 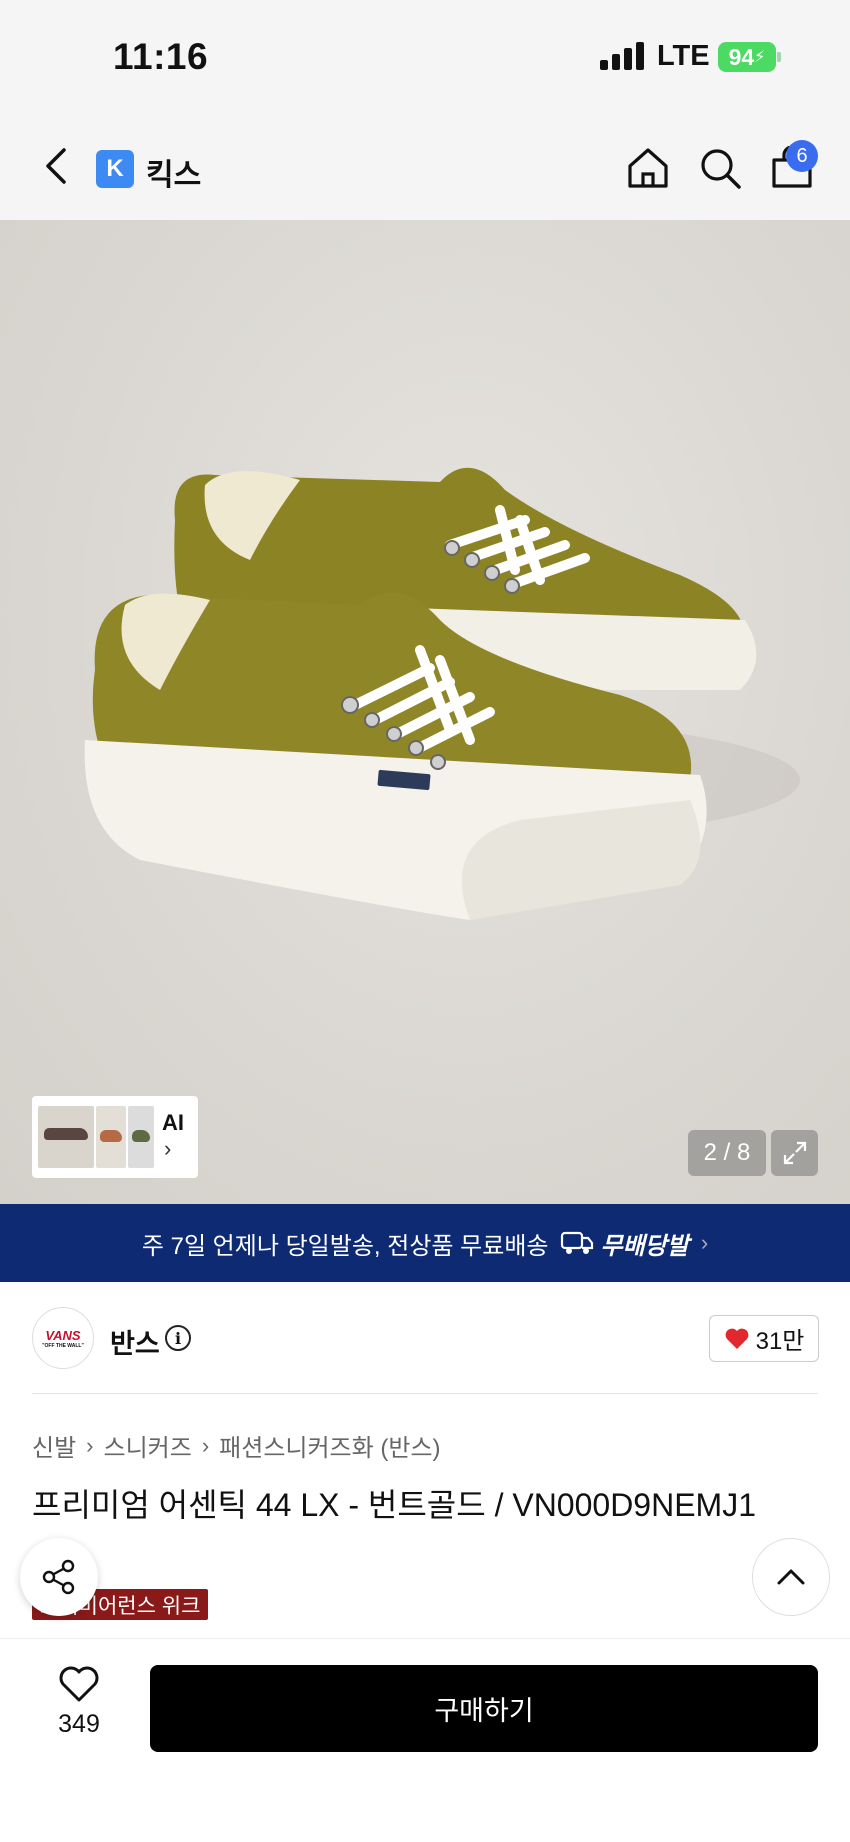 I want to click on breadcrumb-item: 패션스니커즈화 (반스), so click(x=329, y=1445).